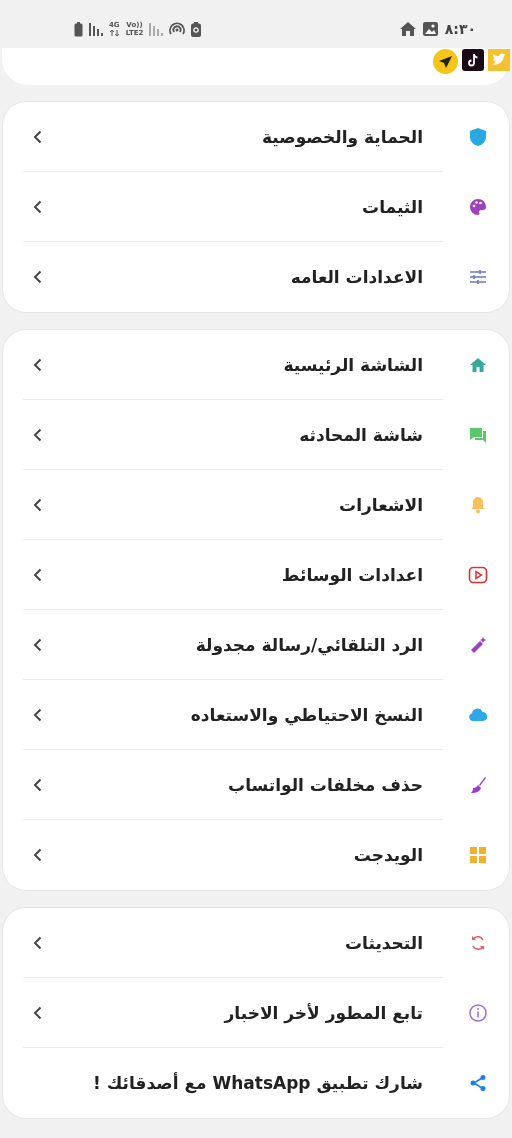  I want to click on play-icon, so click(478, 575).